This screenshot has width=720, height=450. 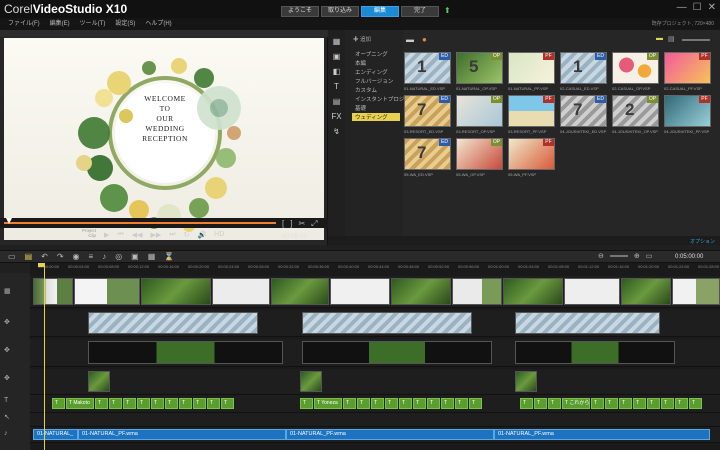 What do you see at coordinates (337, 102) in the screenshot?
I see `graphics-icon: ▤` at bounding box center [337, 102].